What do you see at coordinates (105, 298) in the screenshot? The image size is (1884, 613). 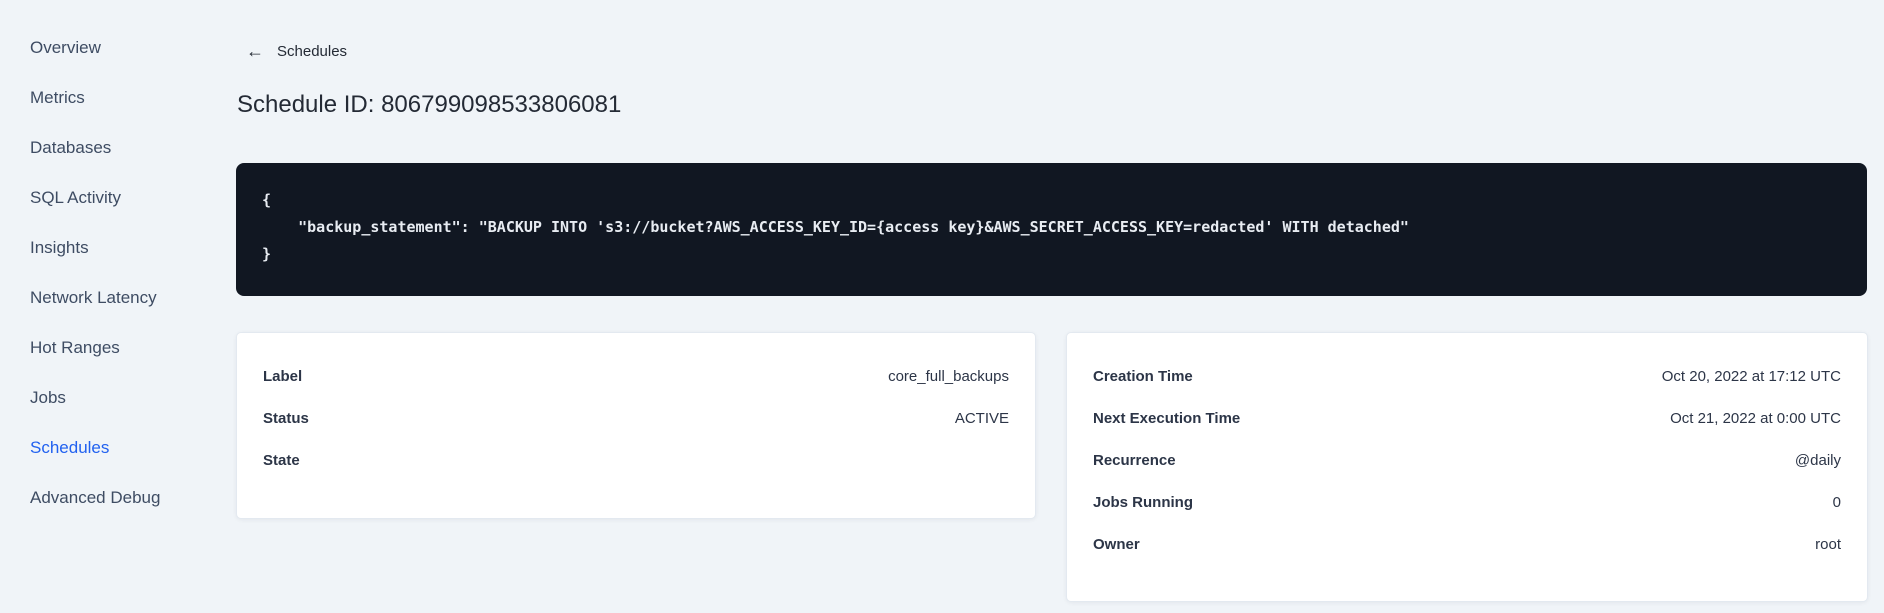 I see `sidebar-item-network-latency: Network Latency` at bounding box center [105, 298].